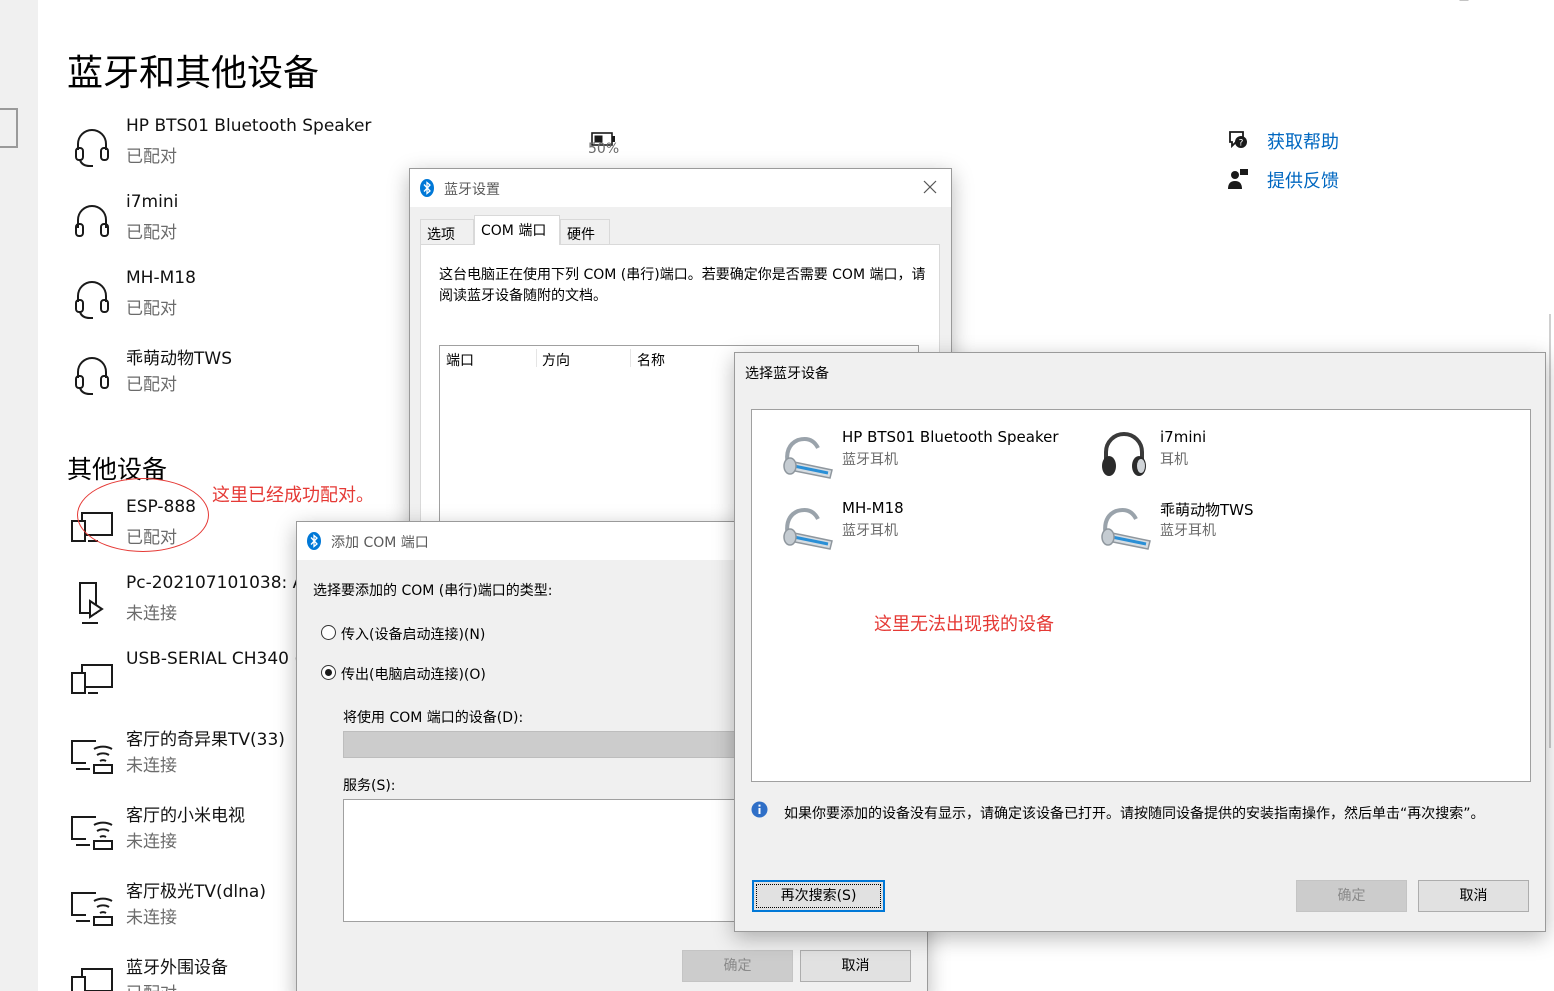 The image size is (1554, 991). I want to click on headset-icon, so click(92, 300).